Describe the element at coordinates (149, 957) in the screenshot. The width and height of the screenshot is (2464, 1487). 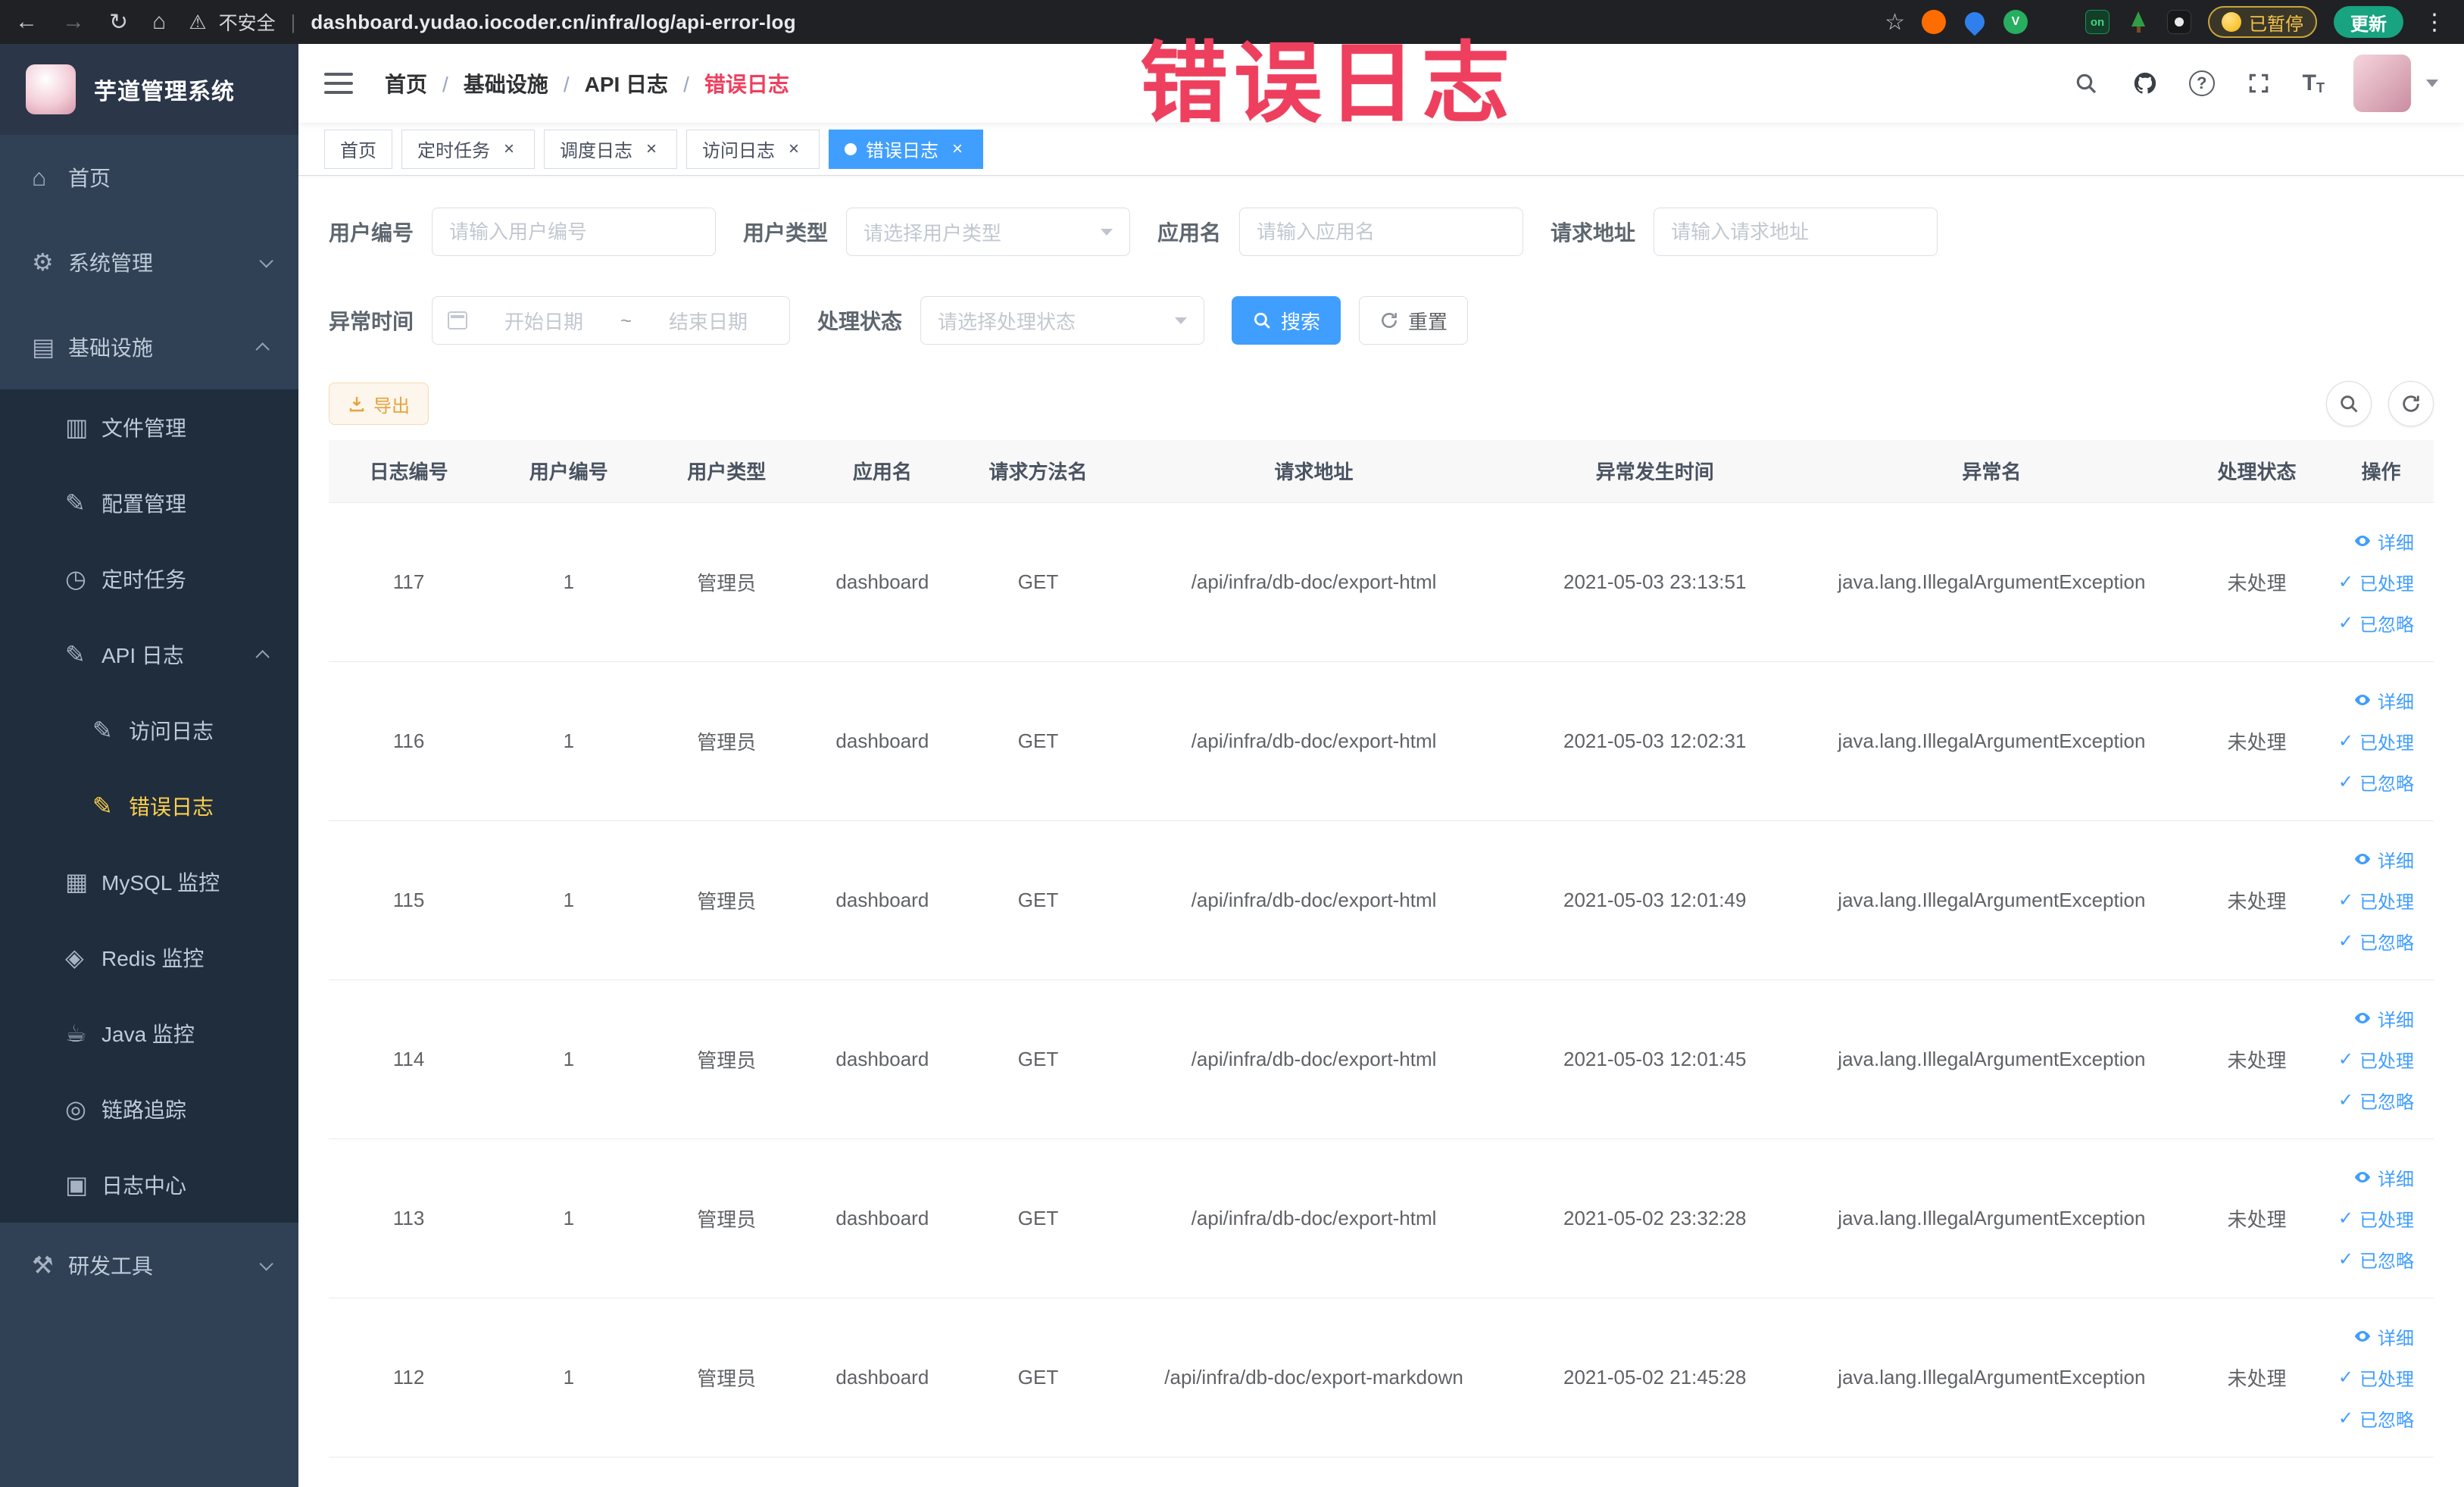
I see `sidebar-item: ◈ Redis 监控` at that location.